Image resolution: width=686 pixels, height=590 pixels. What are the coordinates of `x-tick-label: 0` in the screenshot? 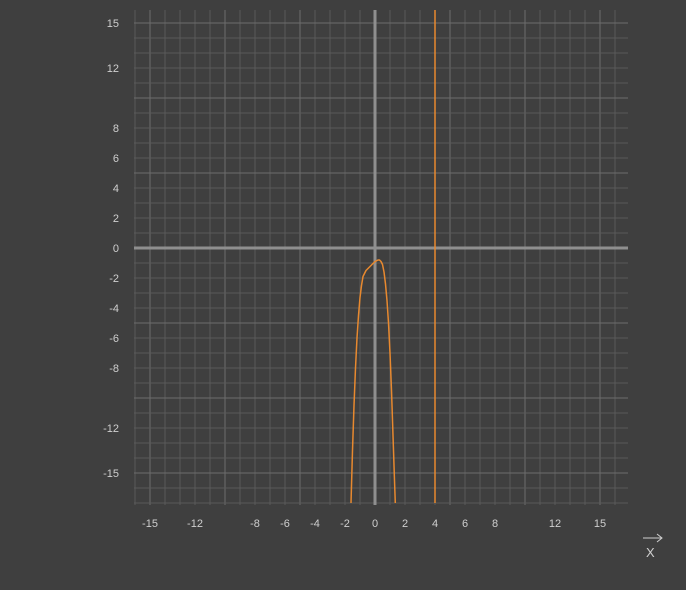 It's located at (375, 524).